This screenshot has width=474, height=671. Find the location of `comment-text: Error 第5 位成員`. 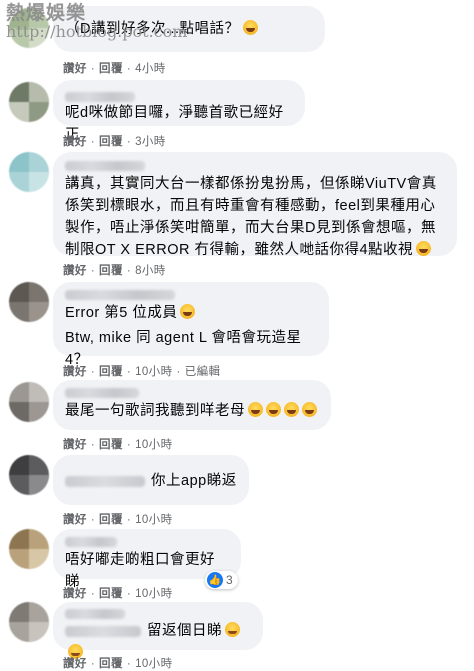

comment-text: Error 第5 位成員 is located at coordinates (191, 313).